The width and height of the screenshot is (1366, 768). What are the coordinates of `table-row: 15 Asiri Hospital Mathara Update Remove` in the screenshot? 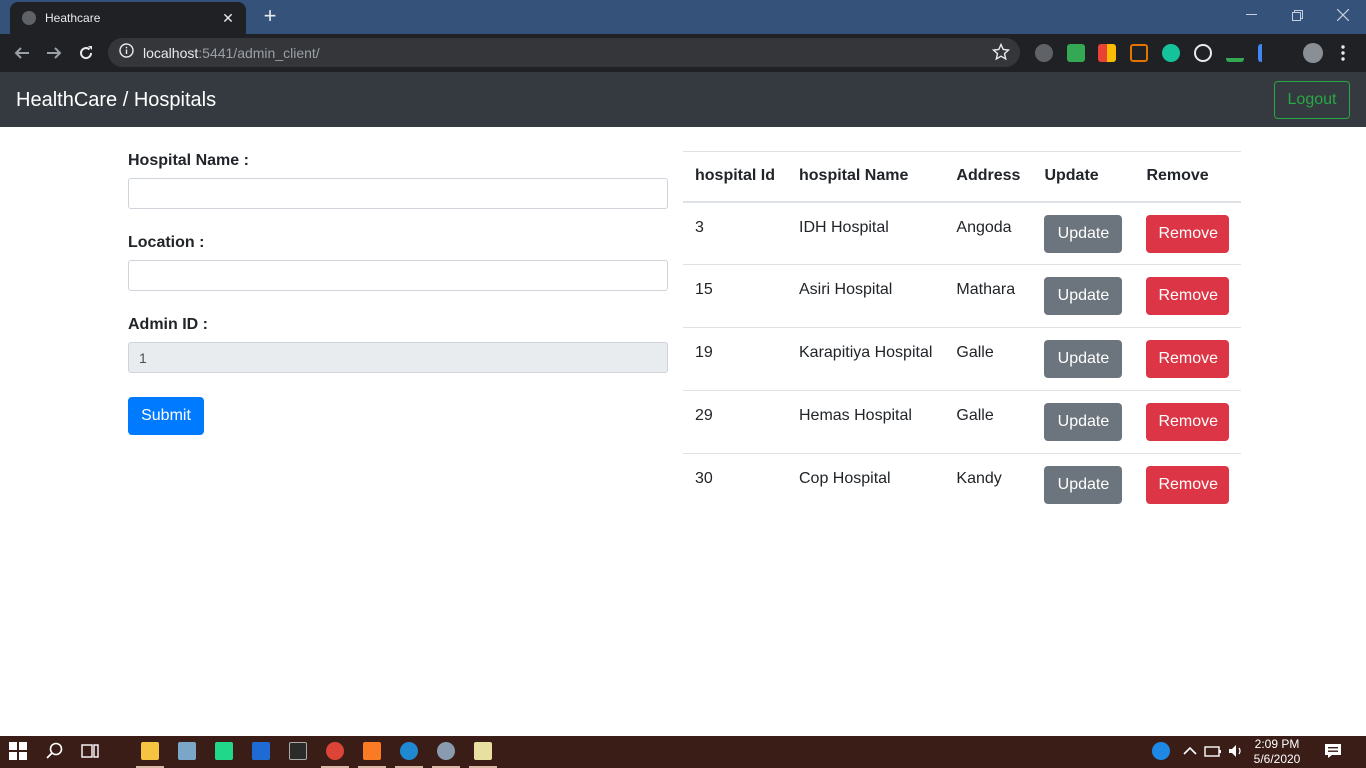 It's located at (962, 296).